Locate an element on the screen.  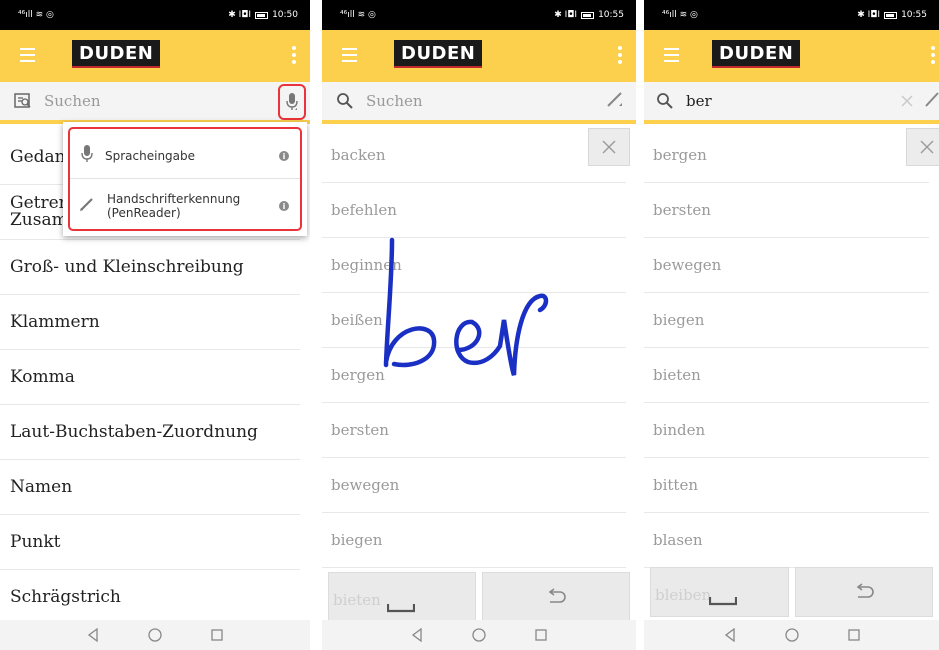
handwriting-label-line1: Handschrifterkennung is located at coordinates (174, 199).